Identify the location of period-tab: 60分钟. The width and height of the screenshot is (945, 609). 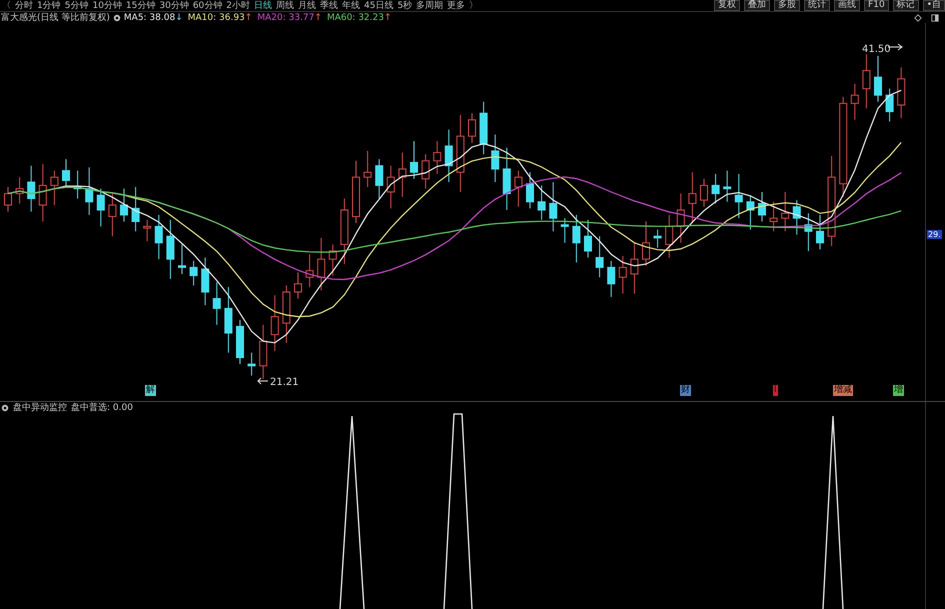
(207, 6).